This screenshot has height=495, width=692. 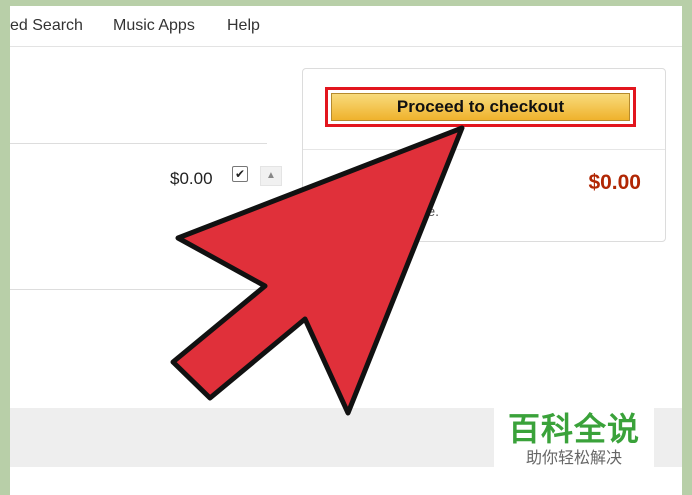 What do you see at coordinates (383, 211) in the screenshot?
I see `subtotal-note: cted for purchase.` at bounding box center [383, 211].